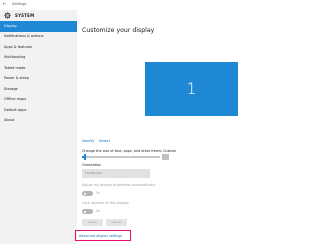 This screenshot has height=244, width=320. I want to click on orientation-value: Landscape, so click(93, 173).